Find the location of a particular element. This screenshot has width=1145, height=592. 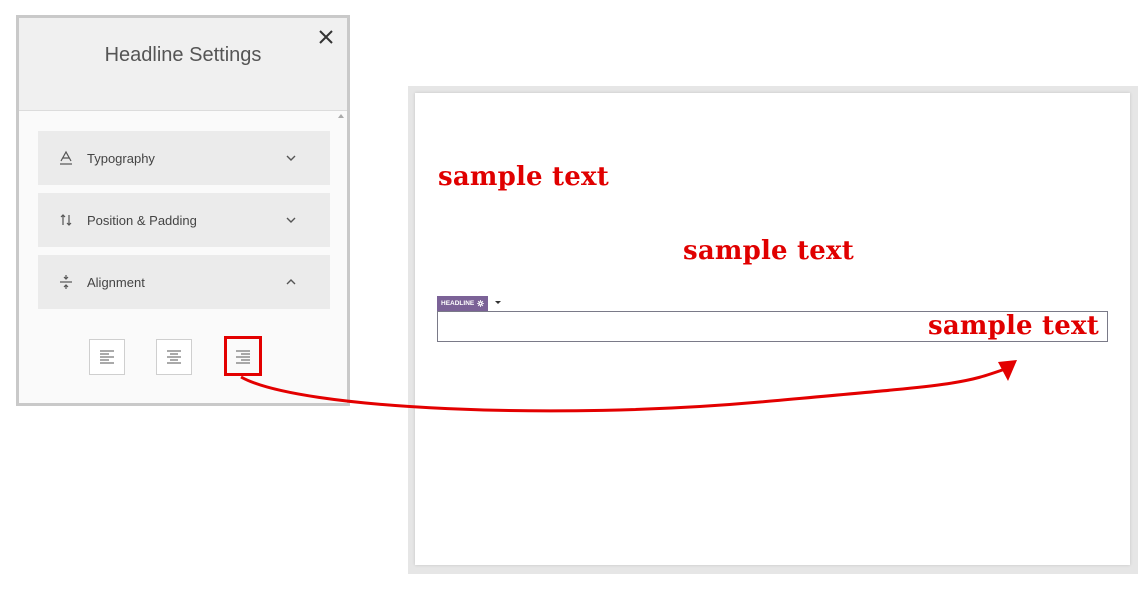

sample-text-center: sample text is located at coordinates (768, 251).